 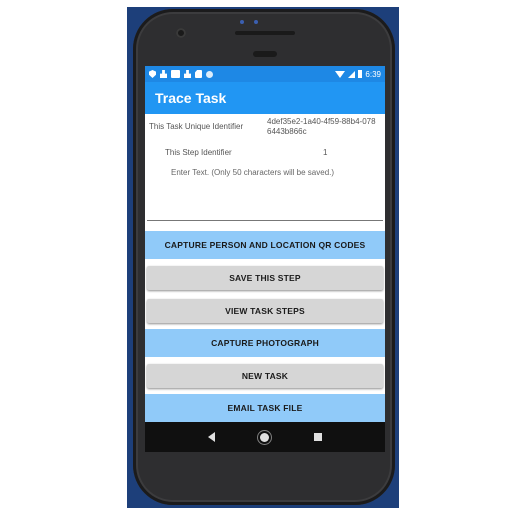 I want to click on navigation-bar, so click(x=265, y=437).